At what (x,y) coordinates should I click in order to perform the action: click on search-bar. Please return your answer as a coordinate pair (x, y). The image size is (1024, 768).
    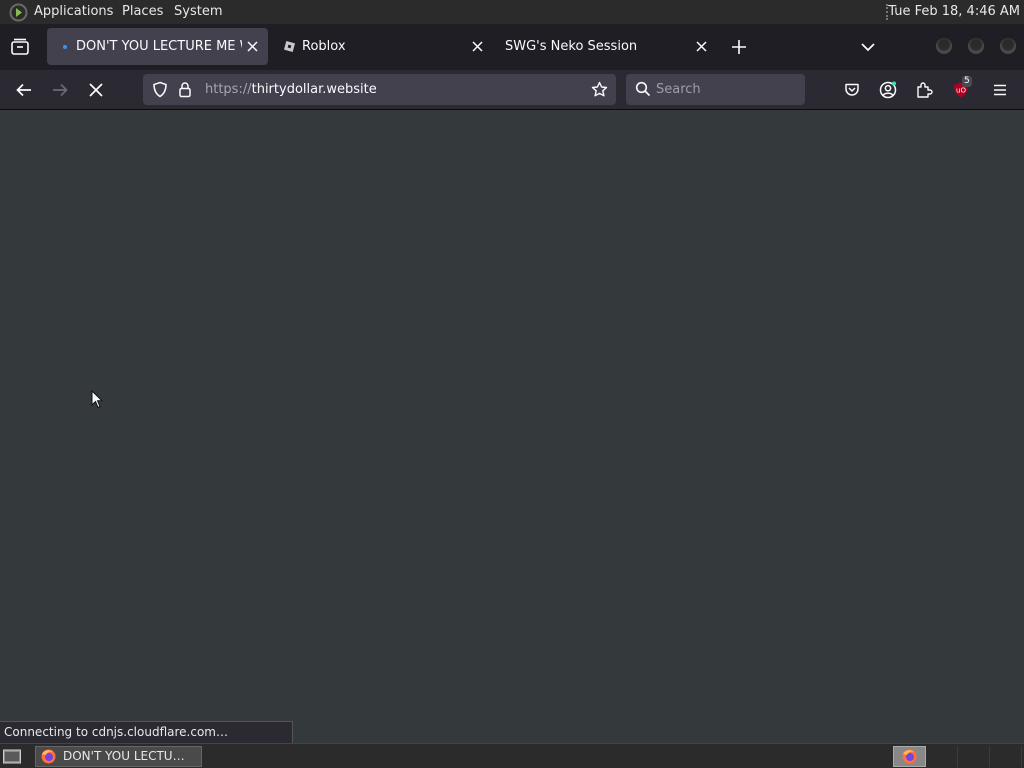
    Looking at the image, I should click on (715, 89).